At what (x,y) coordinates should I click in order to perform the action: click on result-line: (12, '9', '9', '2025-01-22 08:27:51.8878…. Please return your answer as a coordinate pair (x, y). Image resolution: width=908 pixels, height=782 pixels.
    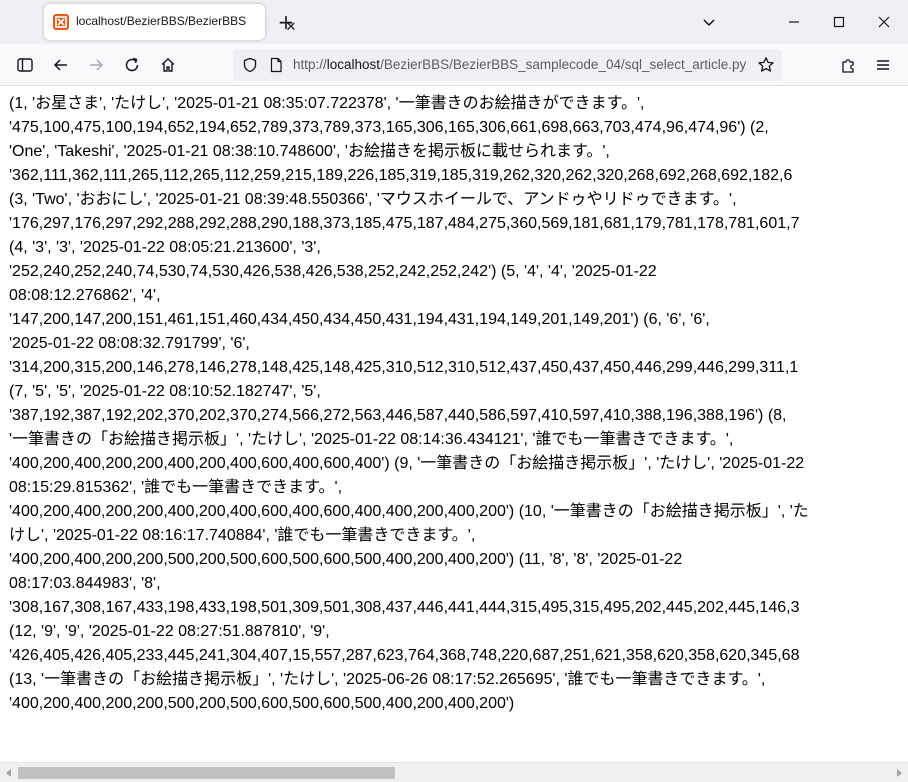
    Looking at the image, I should click on (169, 631).